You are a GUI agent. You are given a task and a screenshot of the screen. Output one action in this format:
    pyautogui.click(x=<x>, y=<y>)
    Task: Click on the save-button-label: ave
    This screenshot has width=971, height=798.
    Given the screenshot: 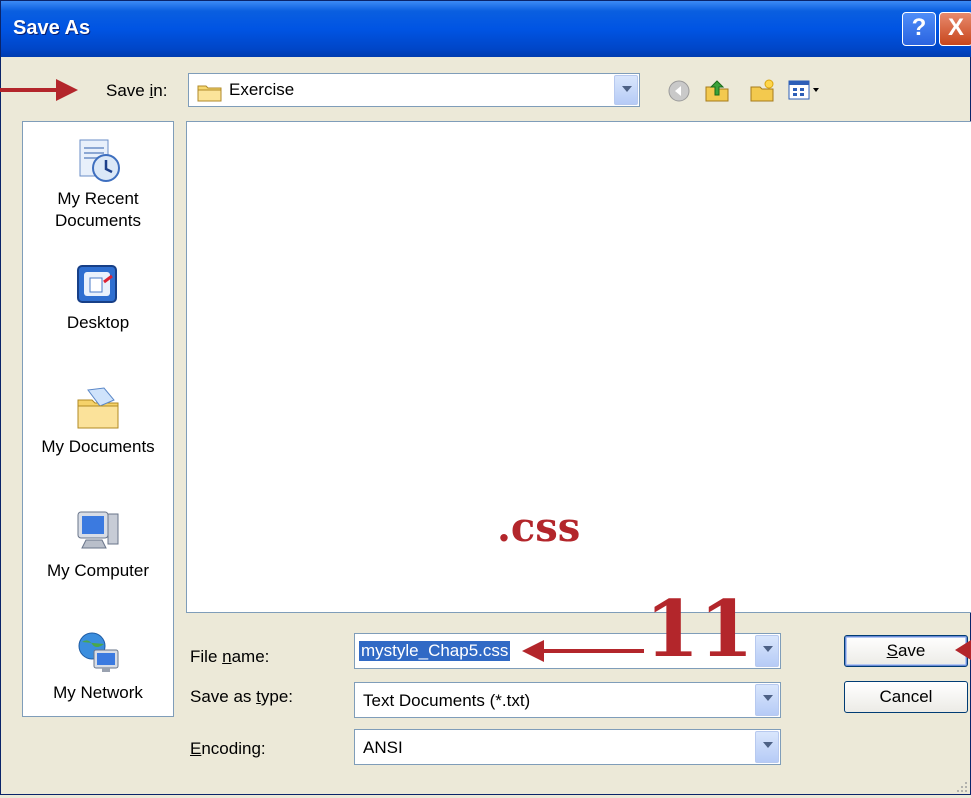 What is the action you would take?
    pyautogui.click(x=911, y=650)
    